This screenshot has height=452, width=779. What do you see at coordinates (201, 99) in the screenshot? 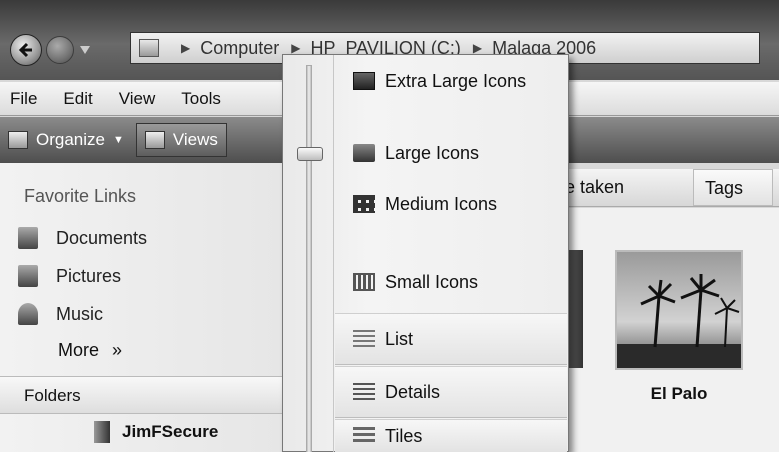
I see `menu-tools: Tools` at bounding box center [201, 99].